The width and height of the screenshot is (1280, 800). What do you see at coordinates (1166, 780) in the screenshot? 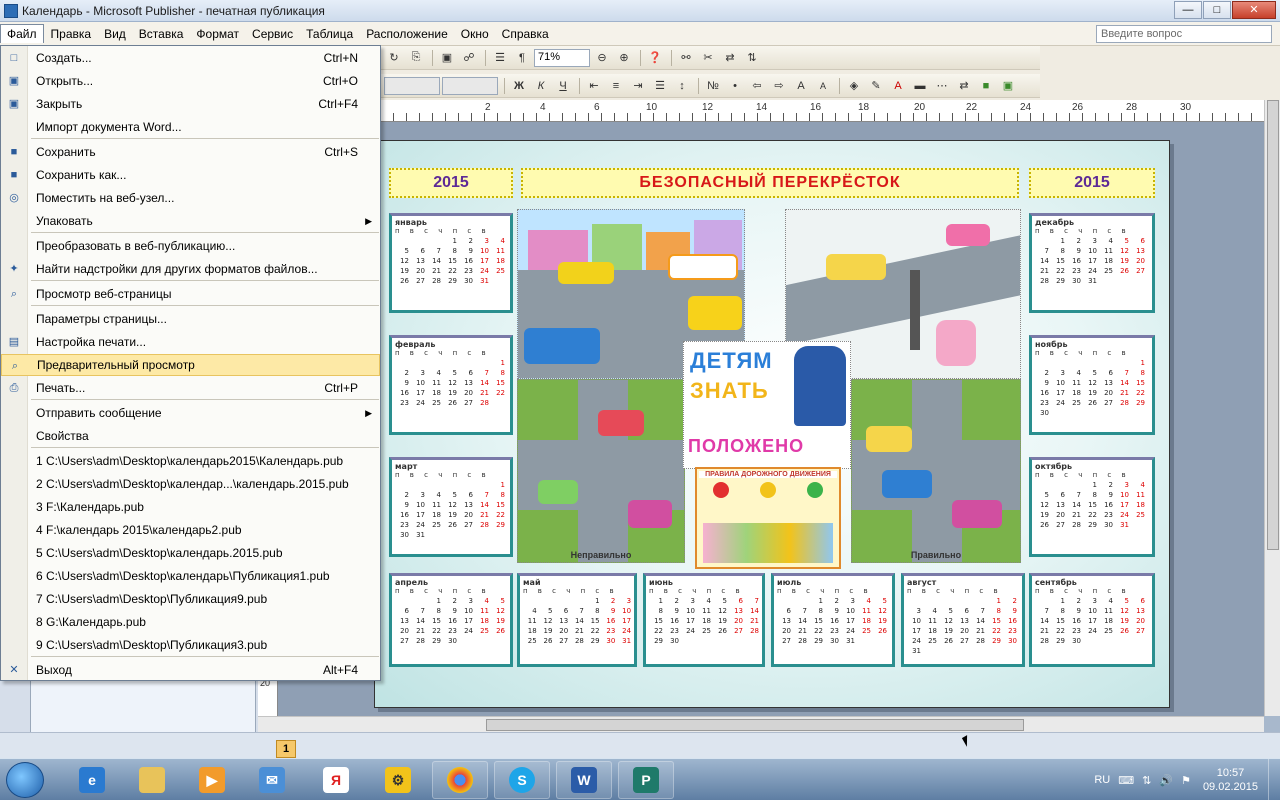
I see `volume-icon: 🔊` at bounding box center [1166, 780].